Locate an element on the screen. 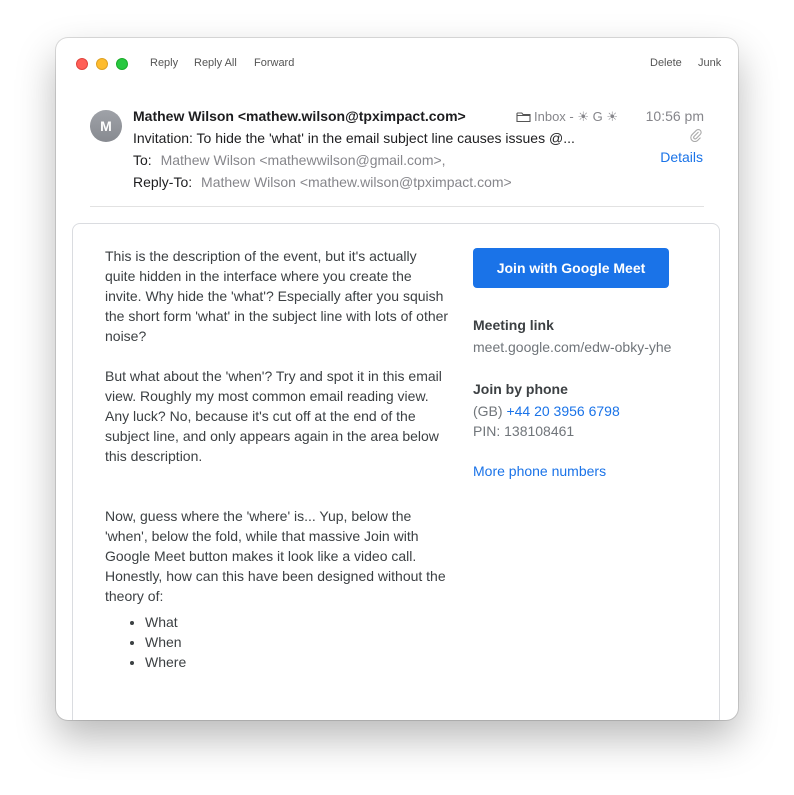  avatar: M is located at coordinates (106, 126).